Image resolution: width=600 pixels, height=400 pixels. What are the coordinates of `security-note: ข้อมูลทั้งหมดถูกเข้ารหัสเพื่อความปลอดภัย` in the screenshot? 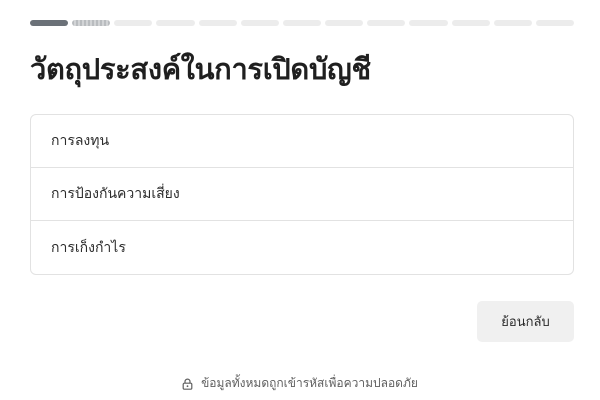 It's located at (300, 383).